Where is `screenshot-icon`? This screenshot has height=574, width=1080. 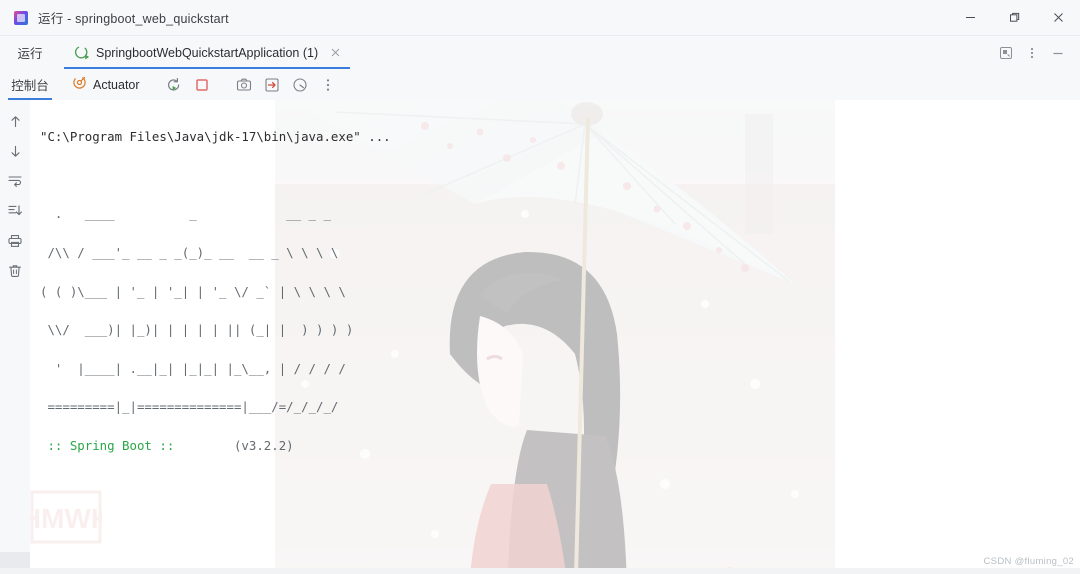 screenshot-icon is located at coordinates (244, 85).